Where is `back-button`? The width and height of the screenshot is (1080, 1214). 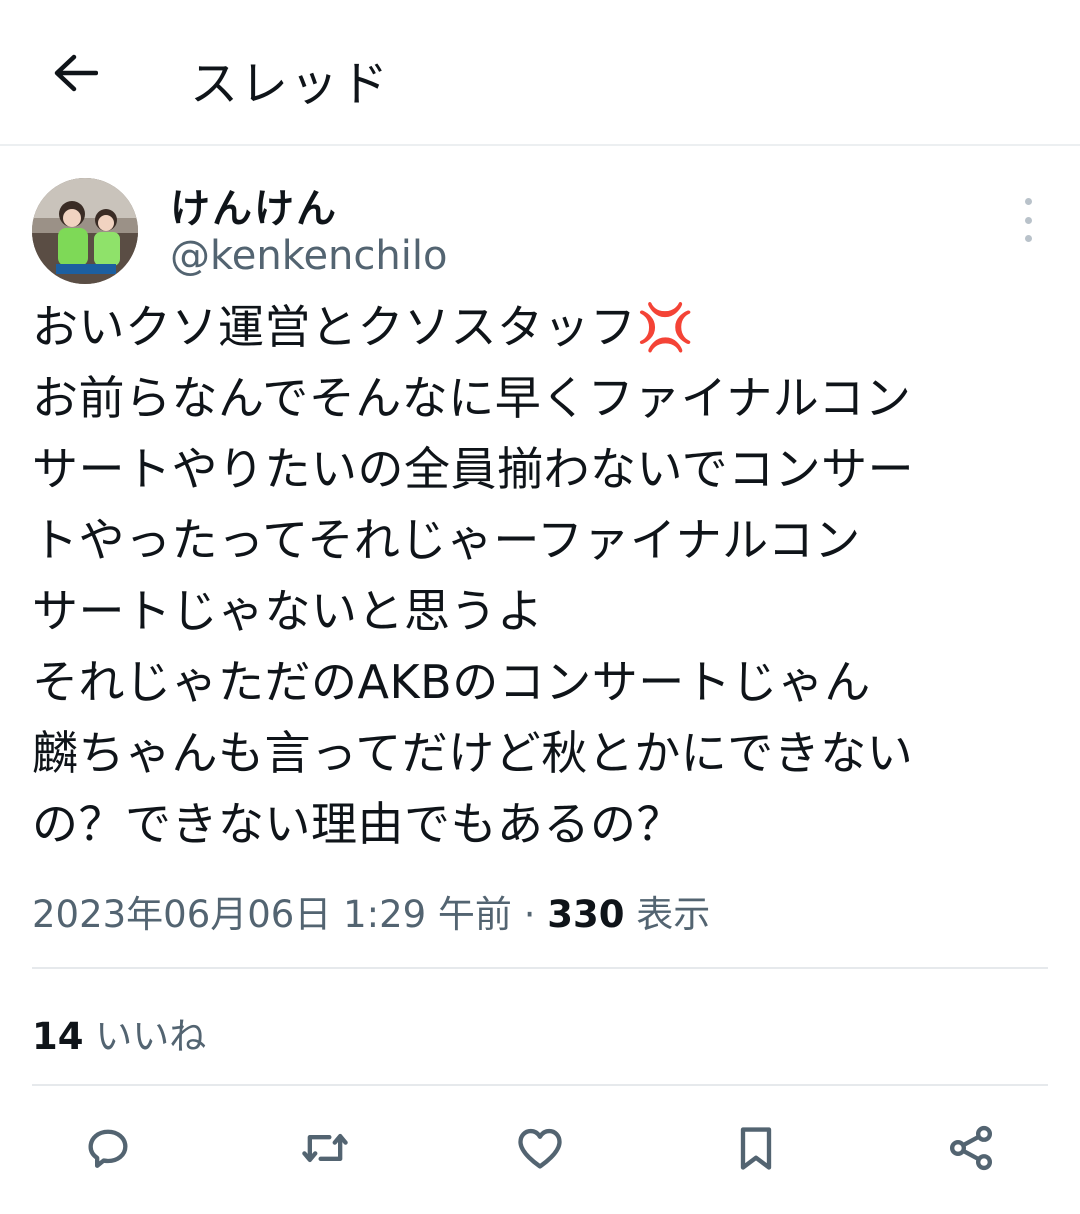
back-button is located at coordinates (75, 73).